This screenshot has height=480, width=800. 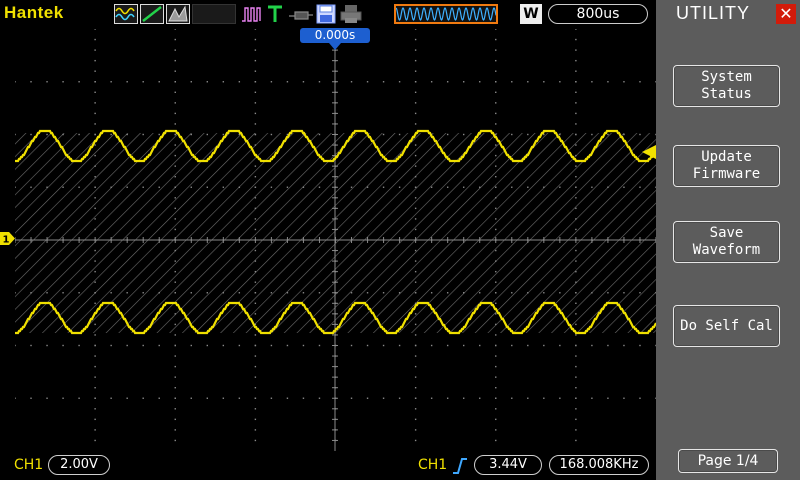 I want to click on trigger-channel-label: CH1, so click(x=433, y=465).